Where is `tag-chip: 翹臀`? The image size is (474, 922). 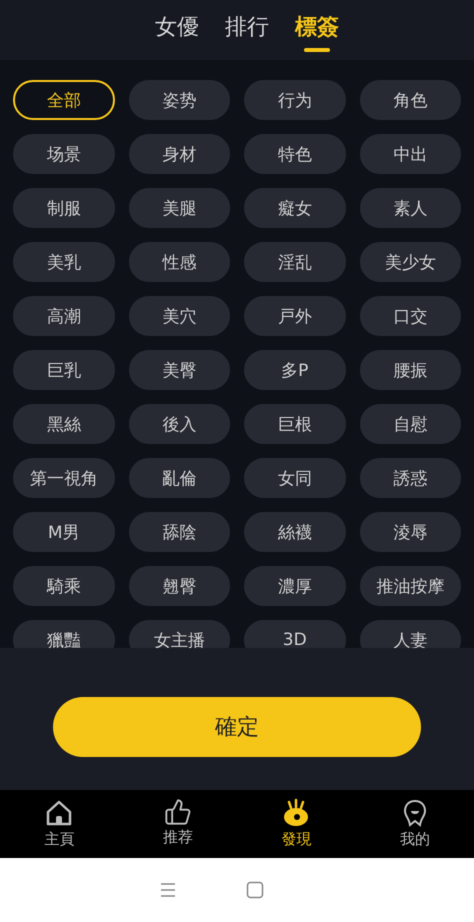 tag-chip: 翹臀 is located at coordinates (179, 586).